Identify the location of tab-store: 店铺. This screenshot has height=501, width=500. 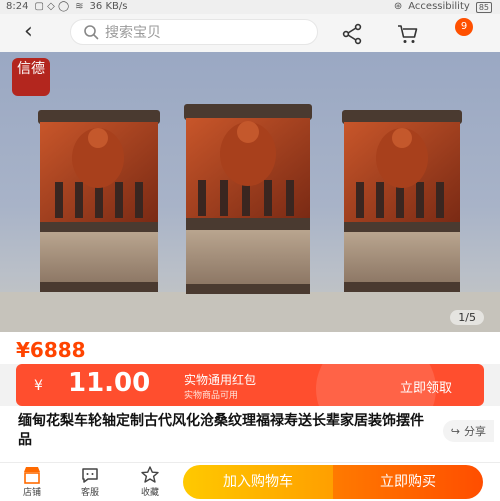
(32, 481).